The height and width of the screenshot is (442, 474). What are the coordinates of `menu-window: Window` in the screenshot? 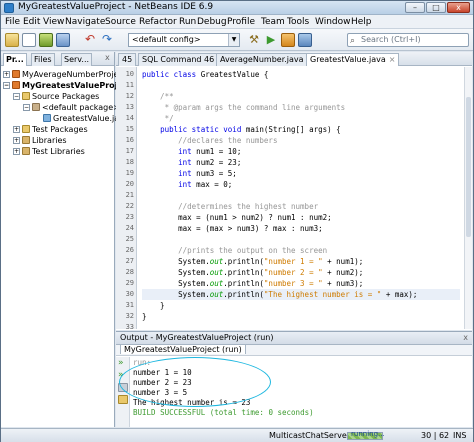 It's located at (333, 22).